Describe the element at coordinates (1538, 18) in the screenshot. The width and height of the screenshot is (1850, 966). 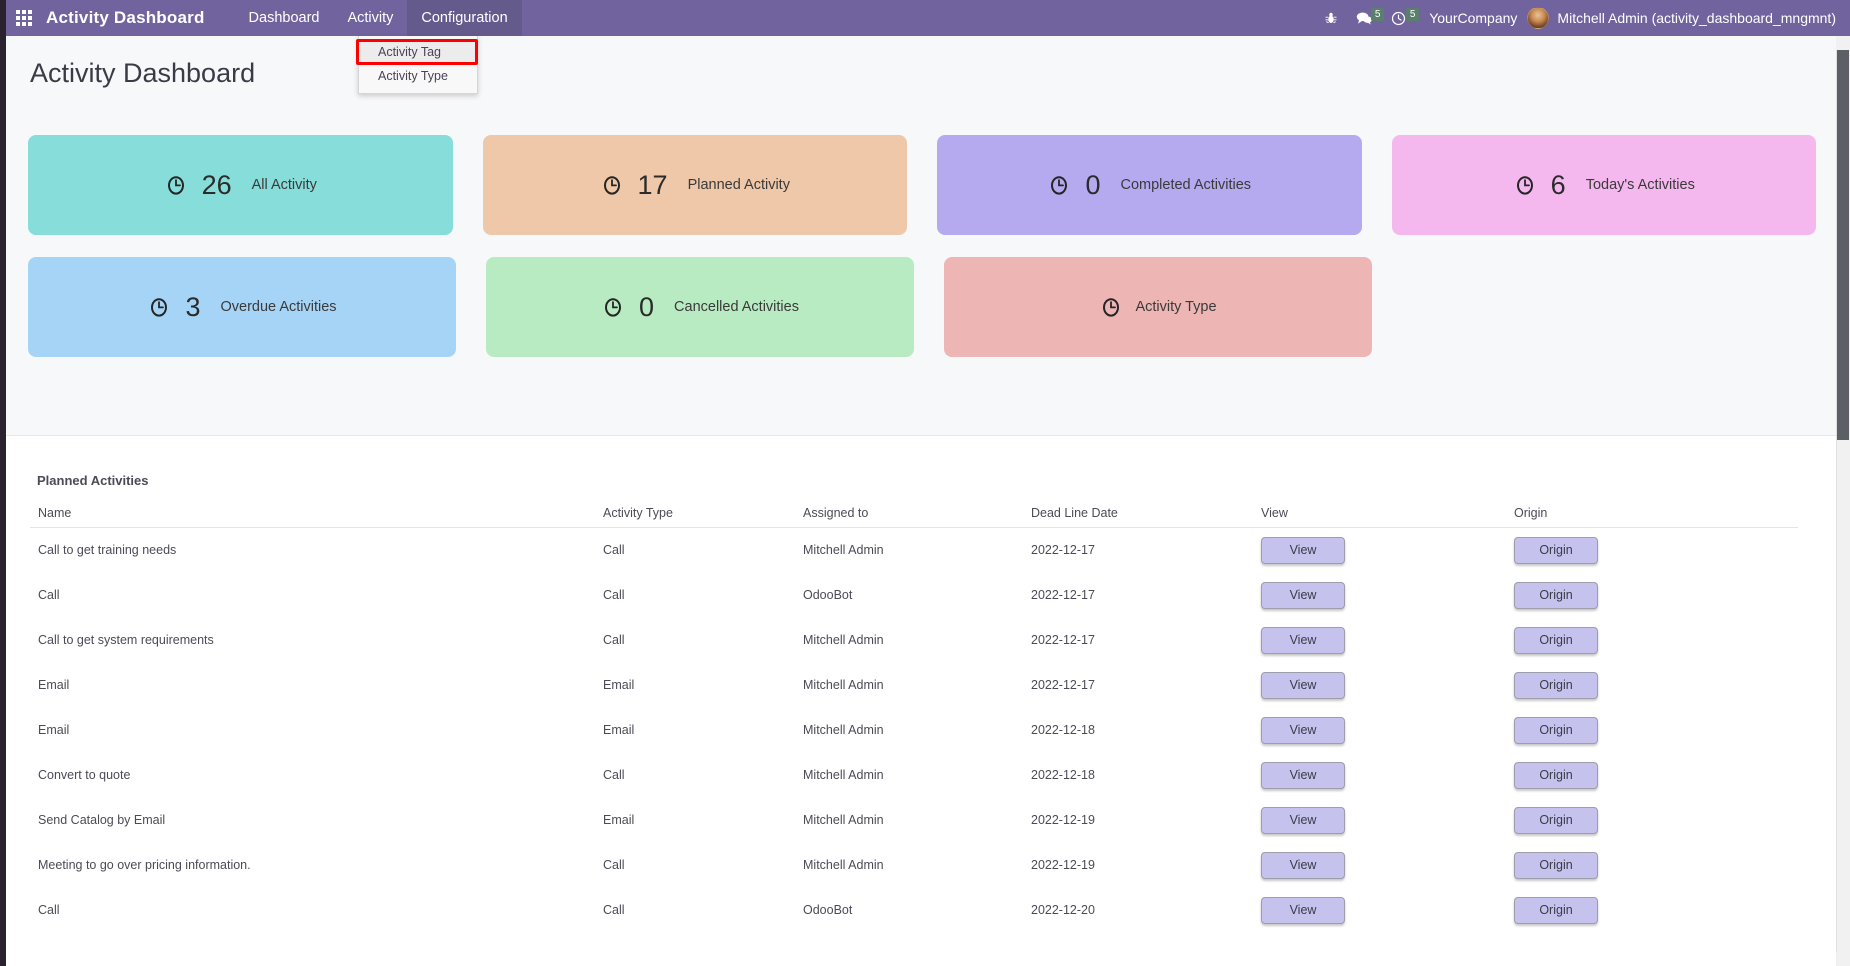
I see `avatar` at that location.